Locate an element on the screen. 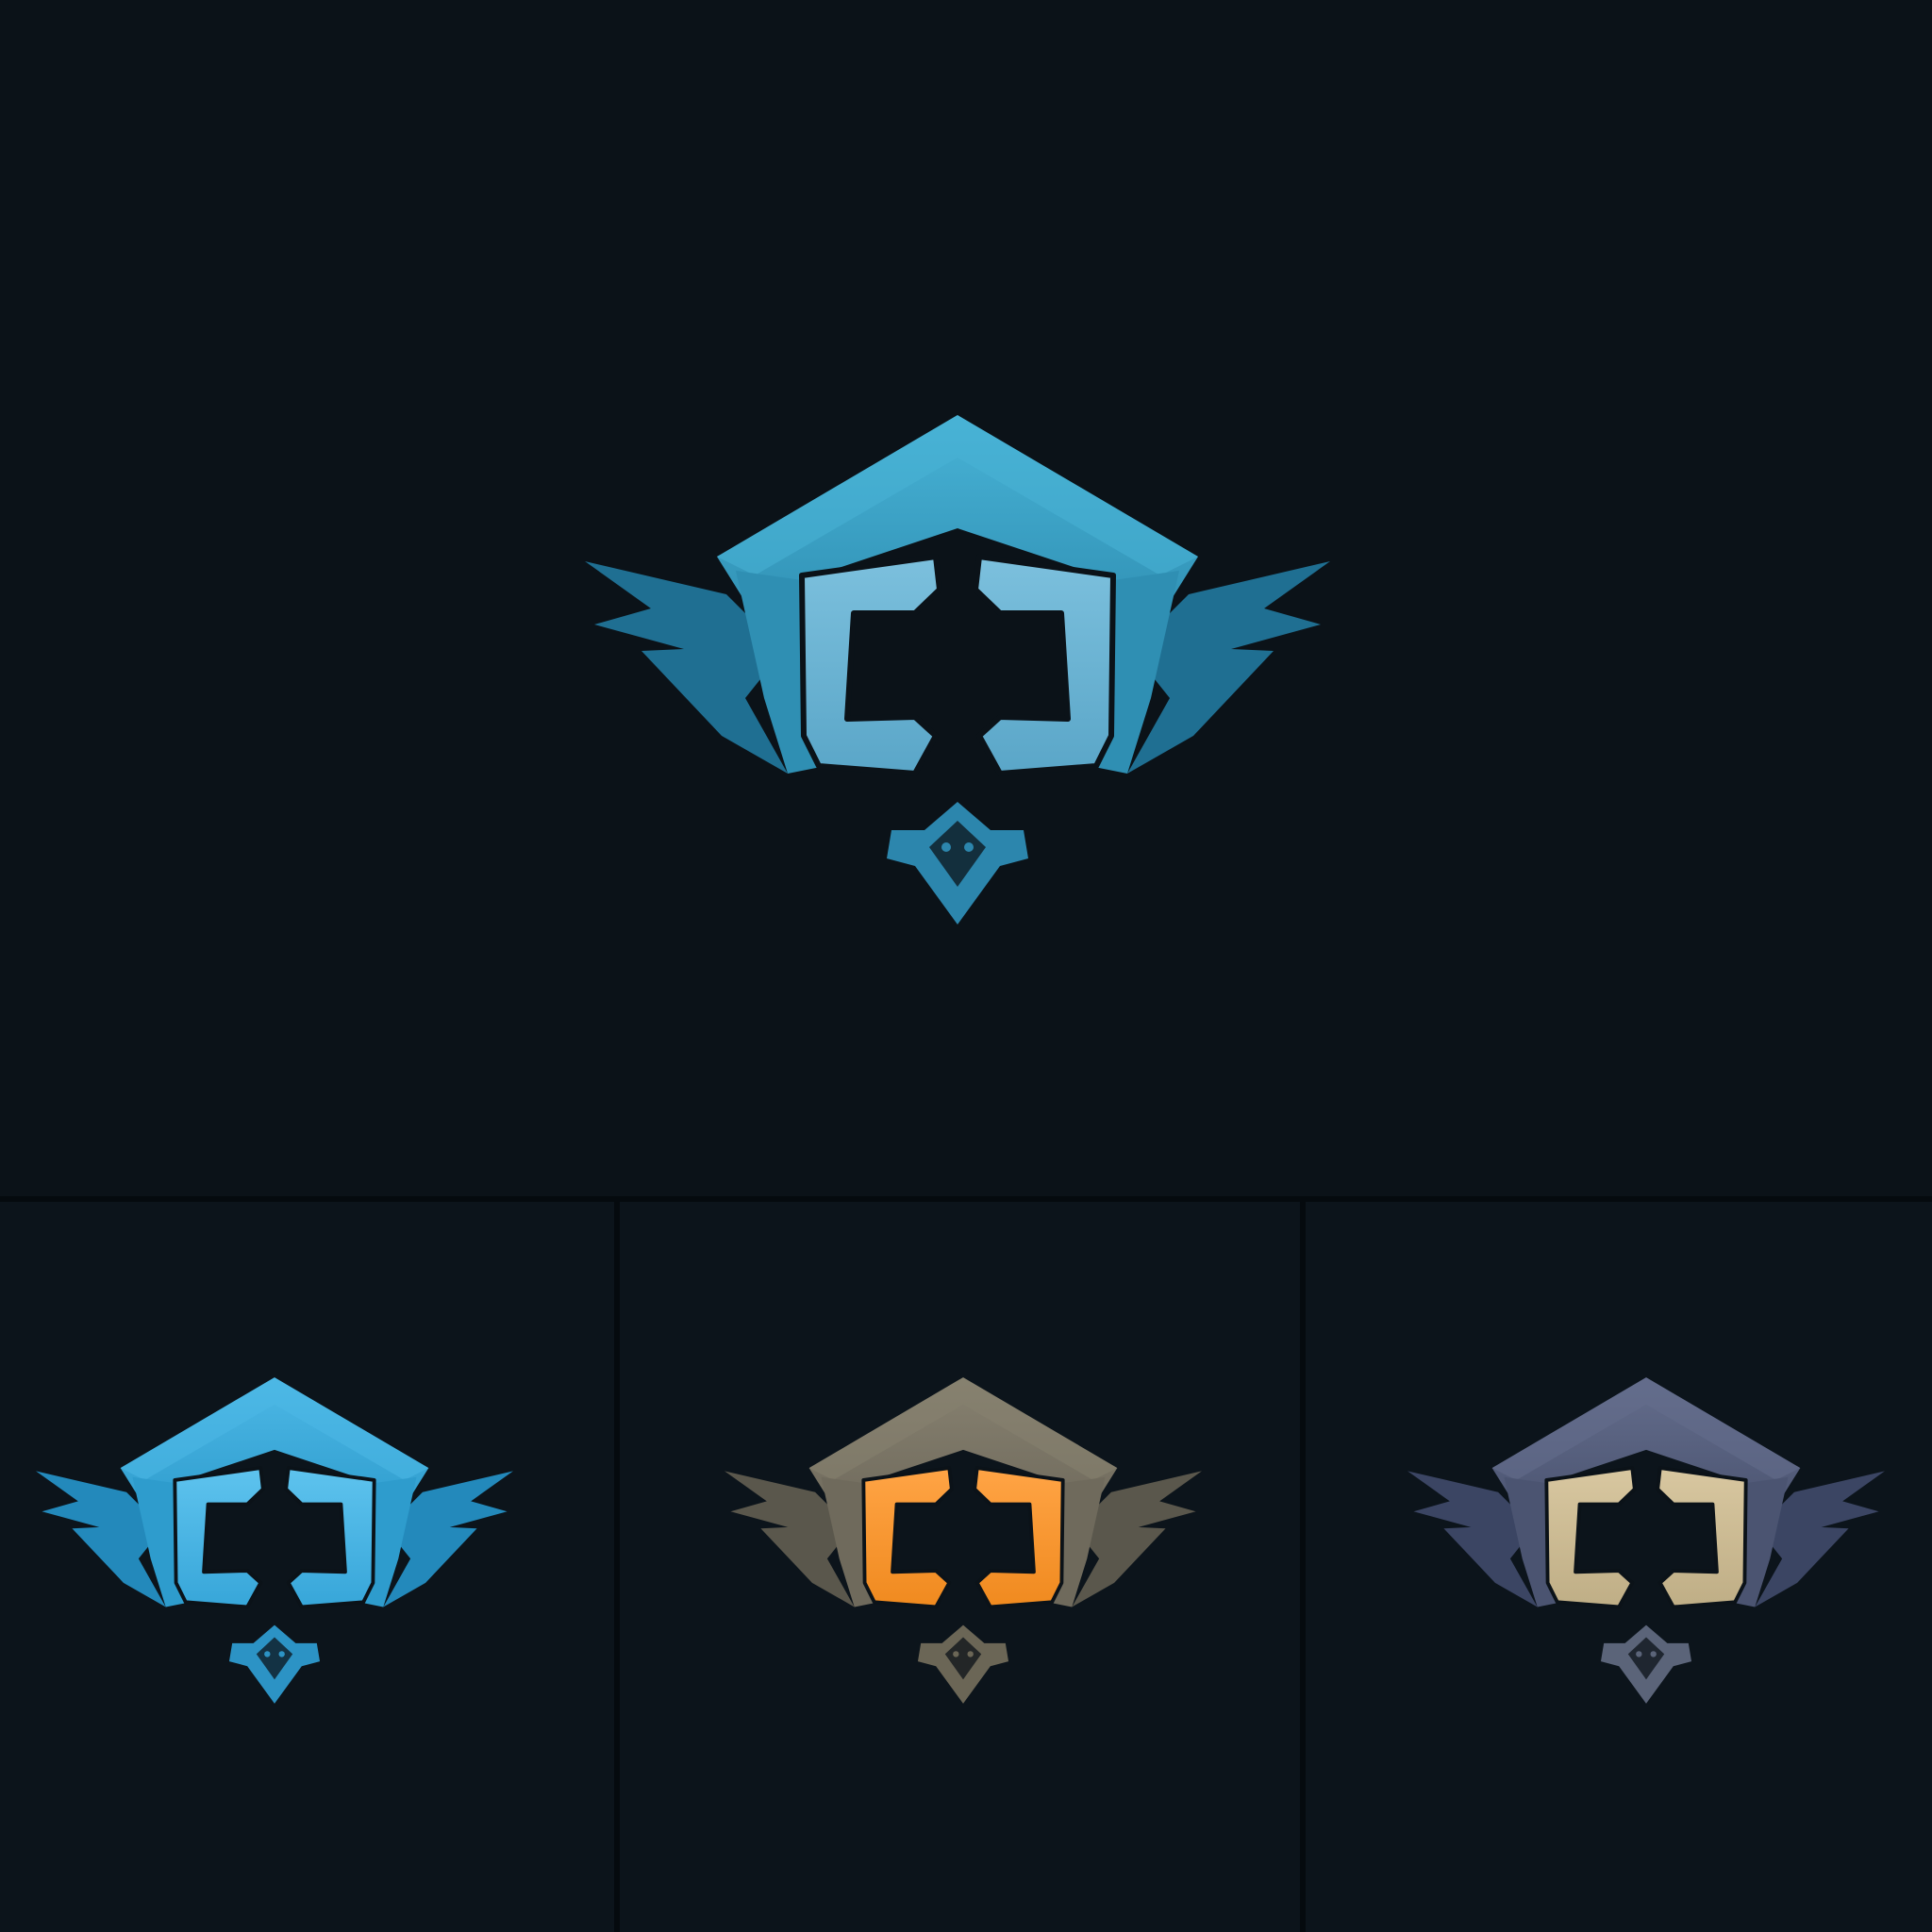 This screenshot has width=1932, height=1932. blue-logo-emblem is located at coordinates (274, 1540).